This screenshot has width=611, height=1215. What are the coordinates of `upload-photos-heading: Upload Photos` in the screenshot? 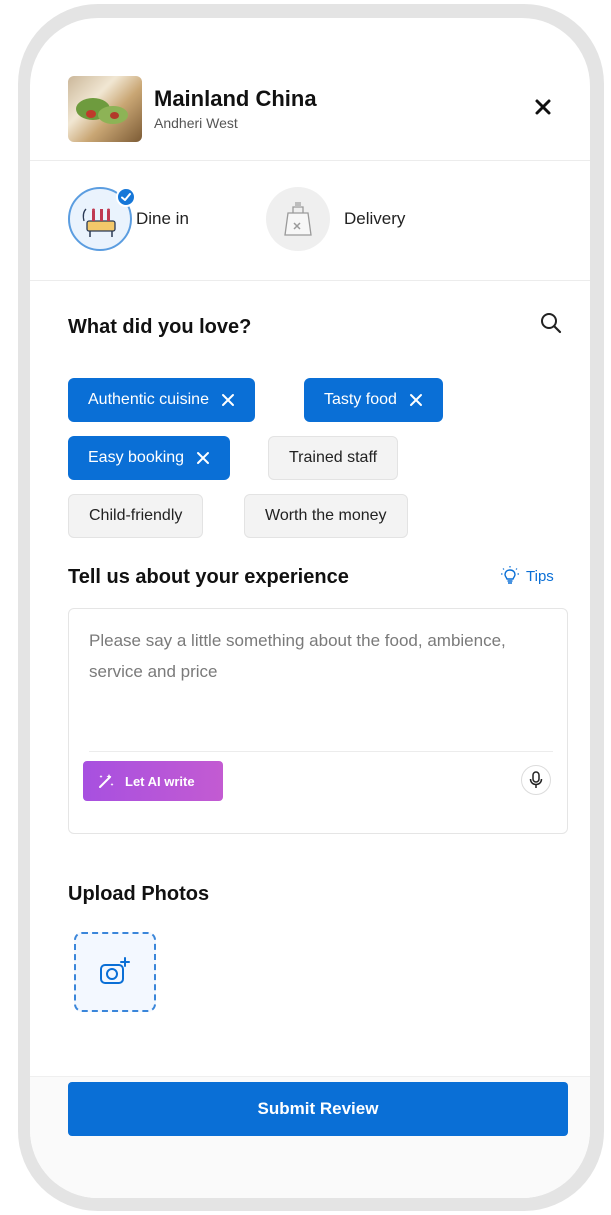 It's located at (139, 894).